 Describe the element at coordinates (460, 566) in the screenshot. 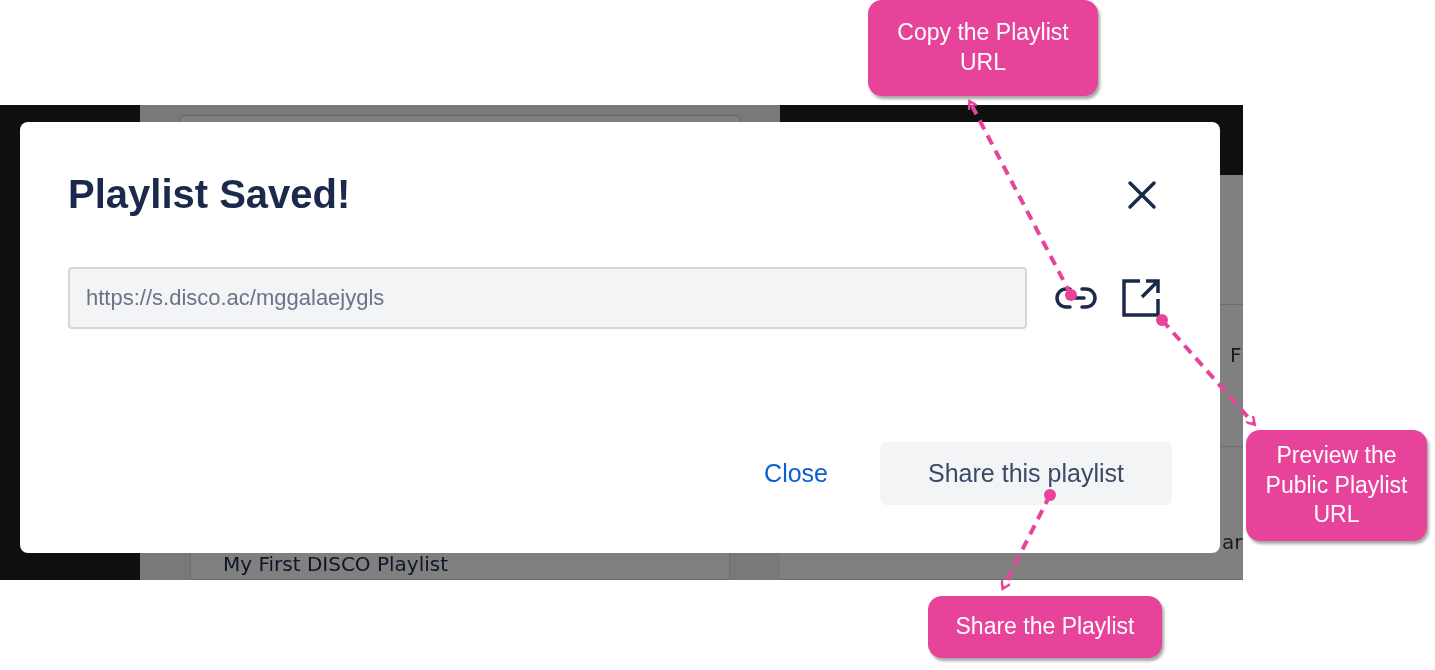

I see `playlist-card: My First DISCO Playlist` at that location.